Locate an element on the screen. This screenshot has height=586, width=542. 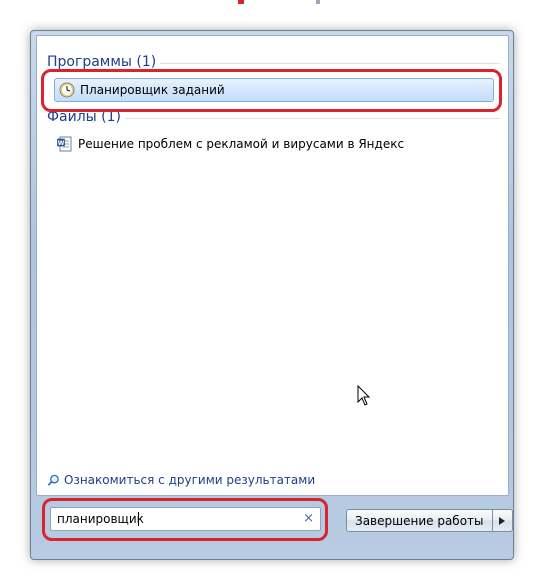
text-caret is located at coordinates (138, 519).